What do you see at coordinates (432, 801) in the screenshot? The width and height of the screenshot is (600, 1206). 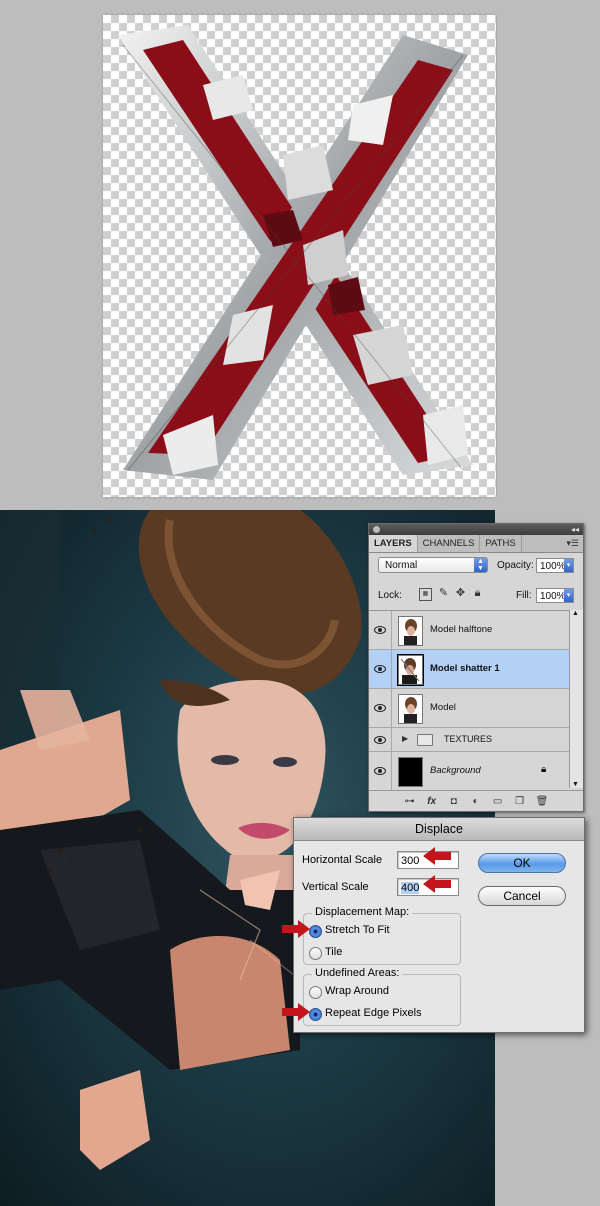 I see `layer-style-fx-icon: fx` at bounding box center [432, 801].